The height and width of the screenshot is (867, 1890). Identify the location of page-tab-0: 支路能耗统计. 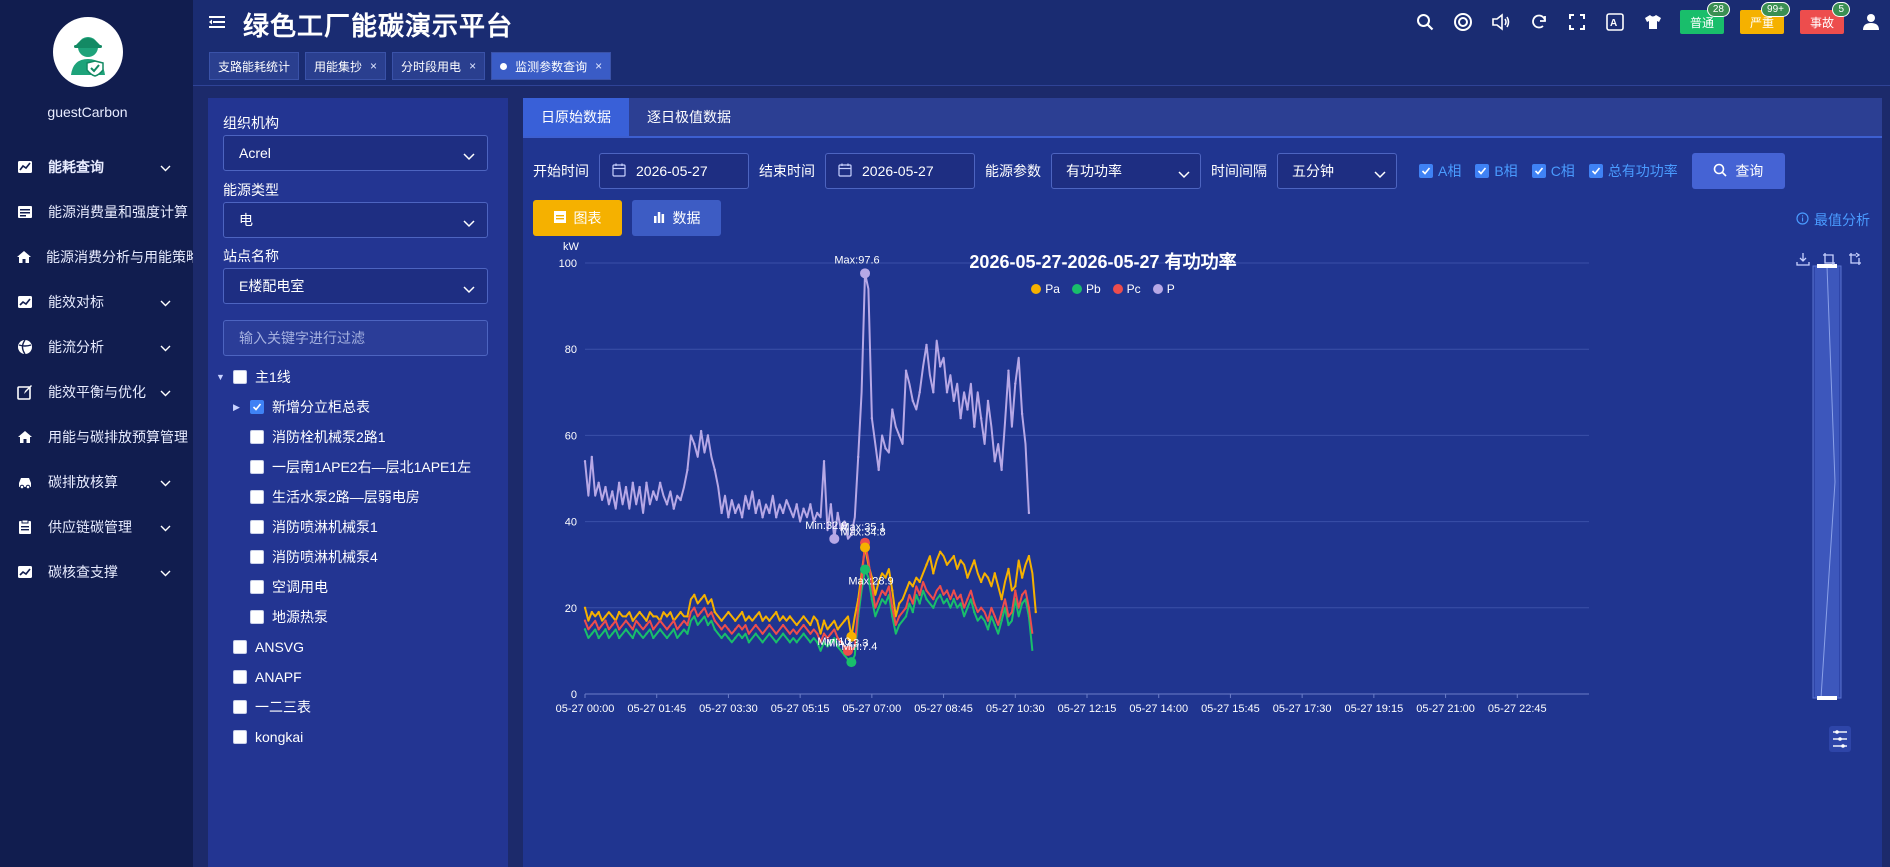
(254, 66).